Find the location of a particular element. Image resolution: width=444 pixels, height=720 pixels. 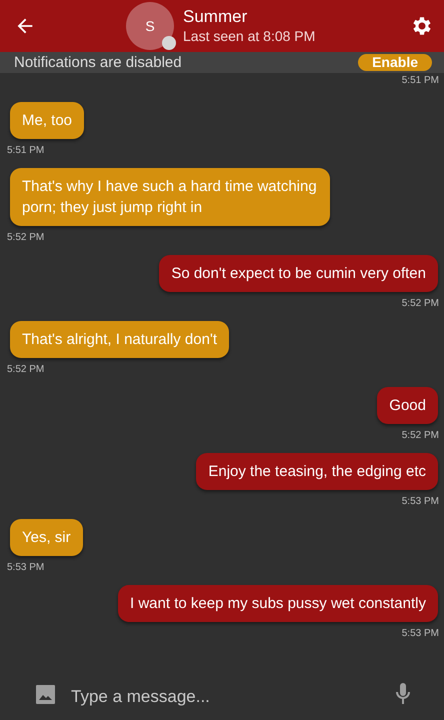

message-bubble: Me, too is located at coordinates (47, 120).